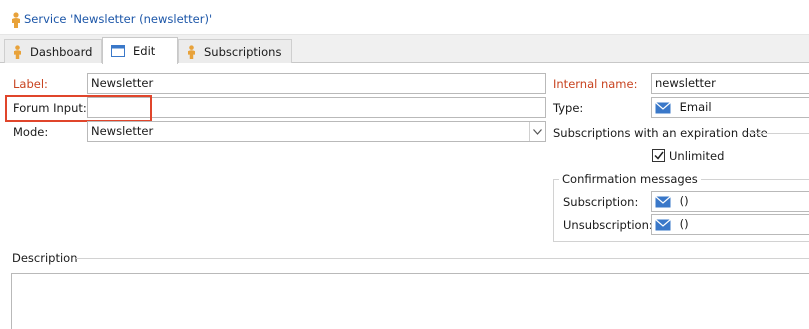 The image size is (809, 329). I want to click on window-title: Service 'Newsletter (newsletter)', so click(118, 19).